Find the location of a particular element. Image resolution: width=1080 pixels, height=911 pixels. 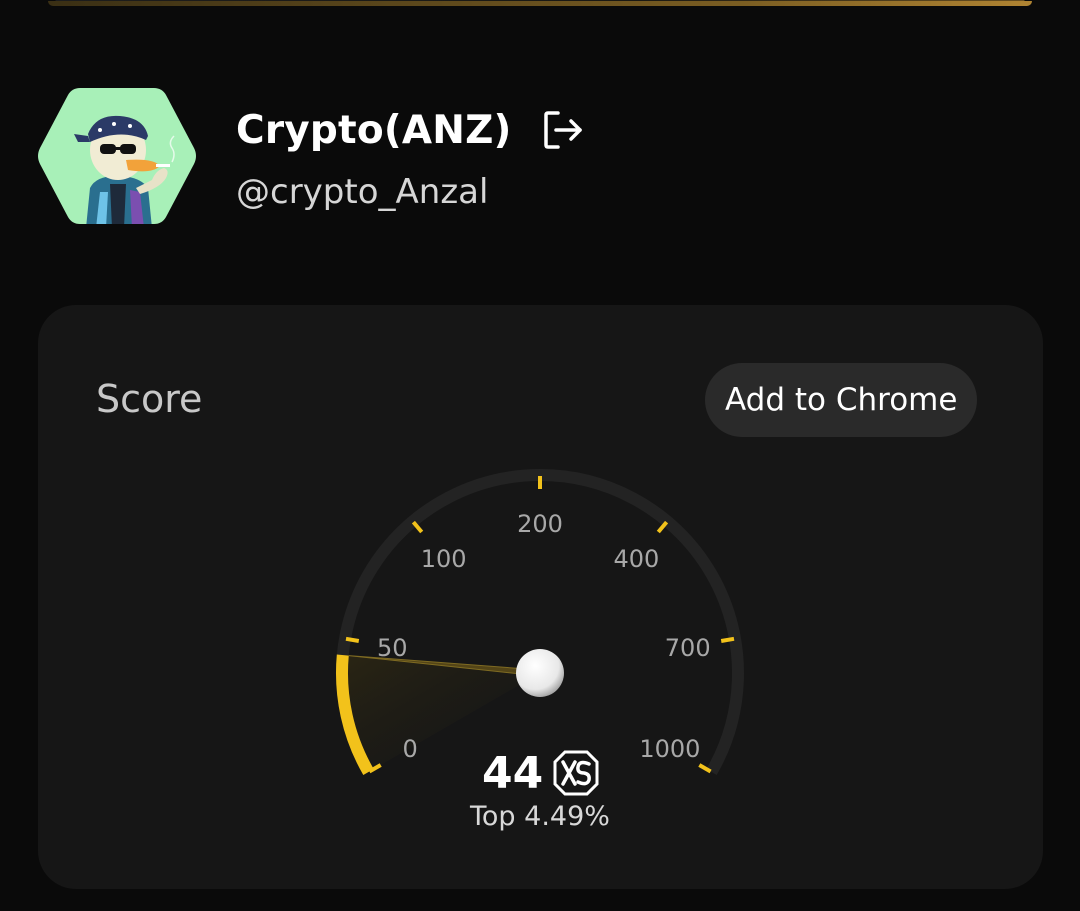

gauge-tick-label: 700 is located at coordinates (688, 648).